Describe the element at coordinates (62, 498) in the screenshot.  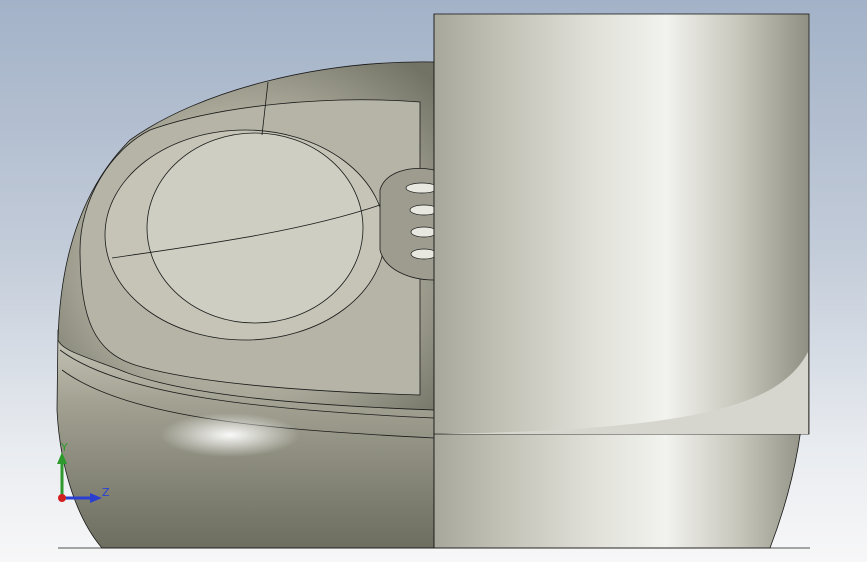
I see `origin-dot-icon` at that location.